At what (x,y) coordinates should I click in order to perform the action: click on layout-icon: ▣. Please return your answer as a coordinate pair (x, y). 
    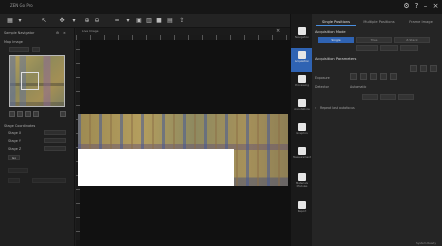
    Looking at the image, I should click on (139, 21).